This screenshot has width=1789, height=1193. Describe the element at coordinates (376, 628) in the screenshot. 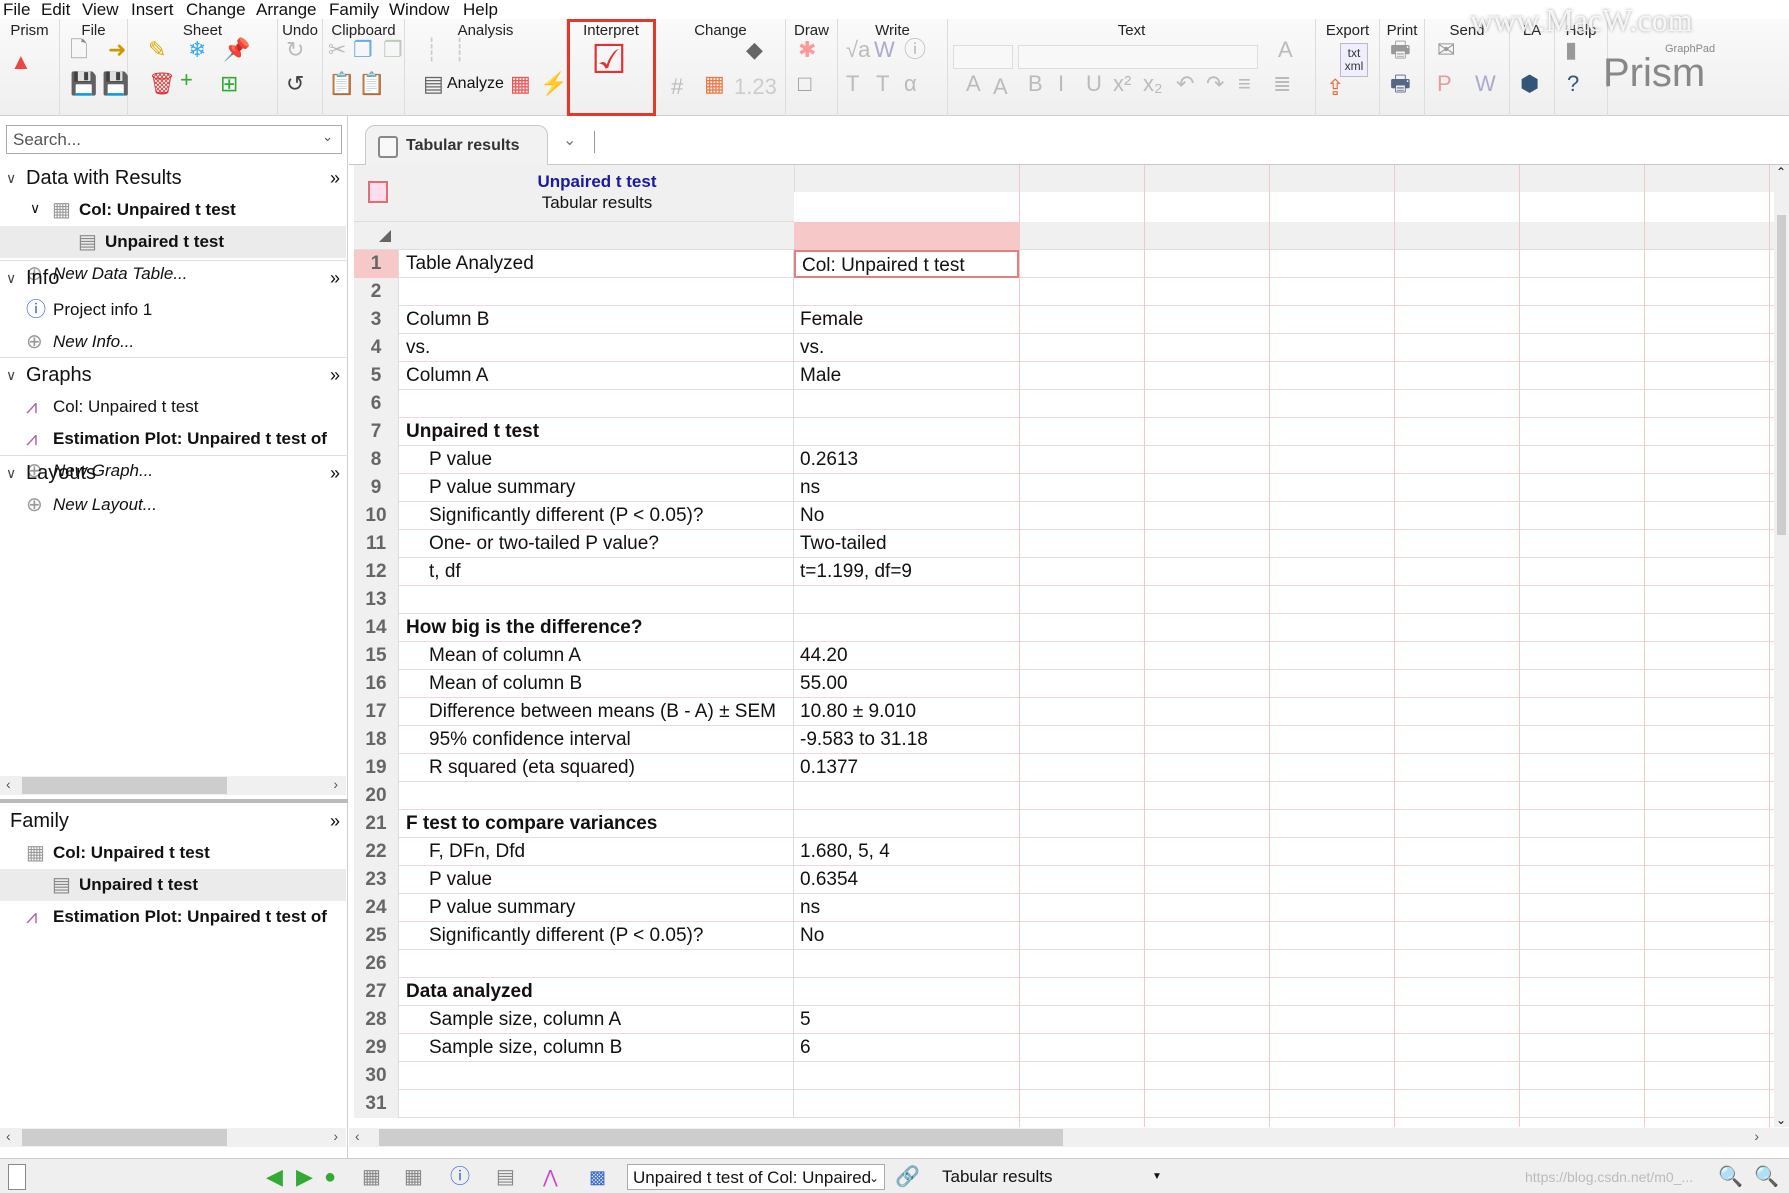

I see `row-number: 14` at that location.